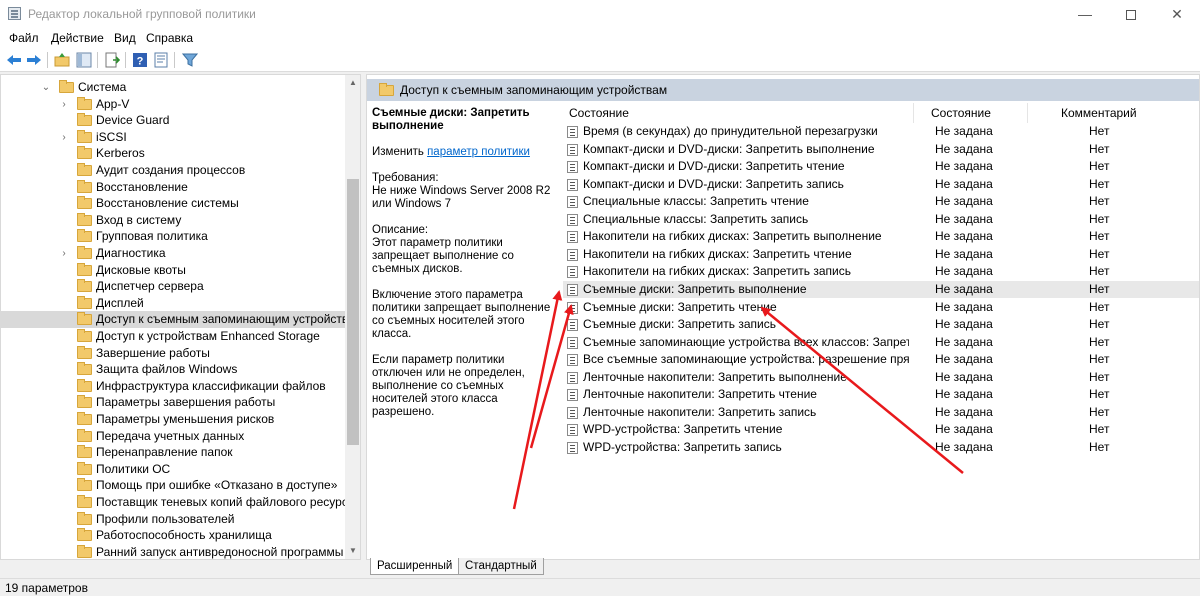 The width and height of the screenshot is (1200, 596). Describe the element at coordinates (961, 113) in the screenshot. I see `column-state-header: Состояние` at that location.